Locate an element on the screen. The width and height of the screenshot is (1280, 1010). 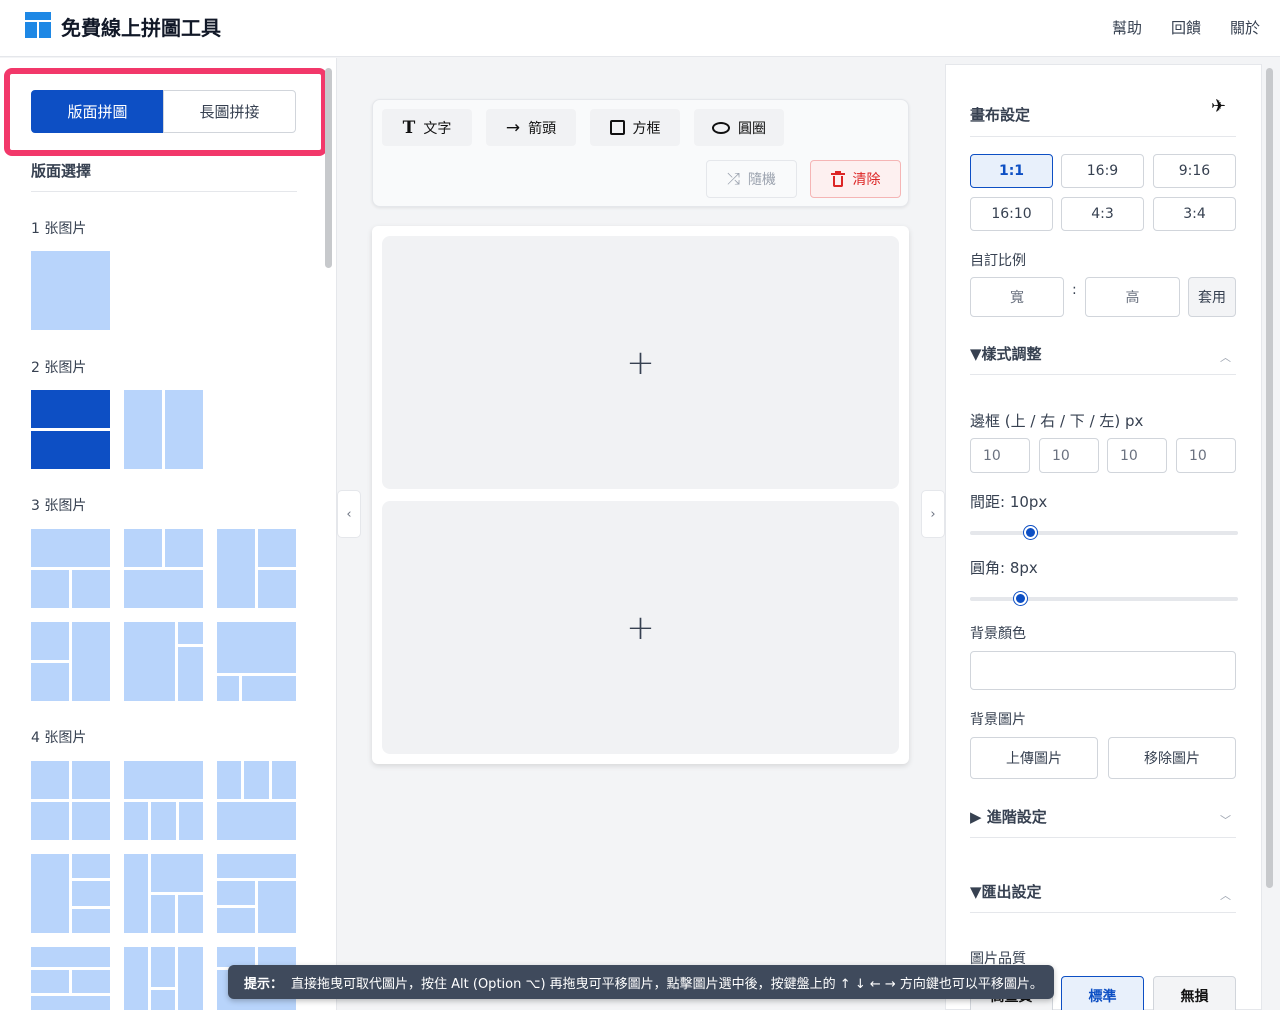
pin-icon: ✈ is located at coordinates (1218, 106).